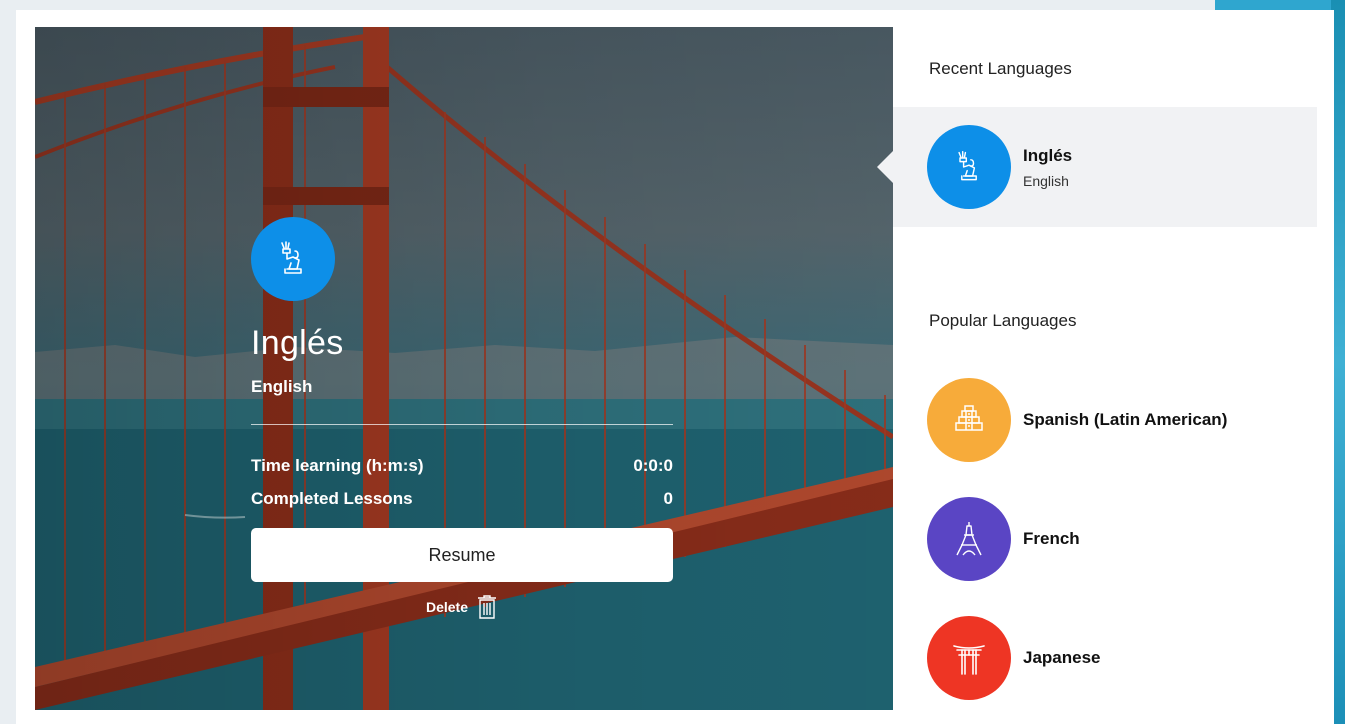  I want to click on delete-button: Delete, so click(462, 607).